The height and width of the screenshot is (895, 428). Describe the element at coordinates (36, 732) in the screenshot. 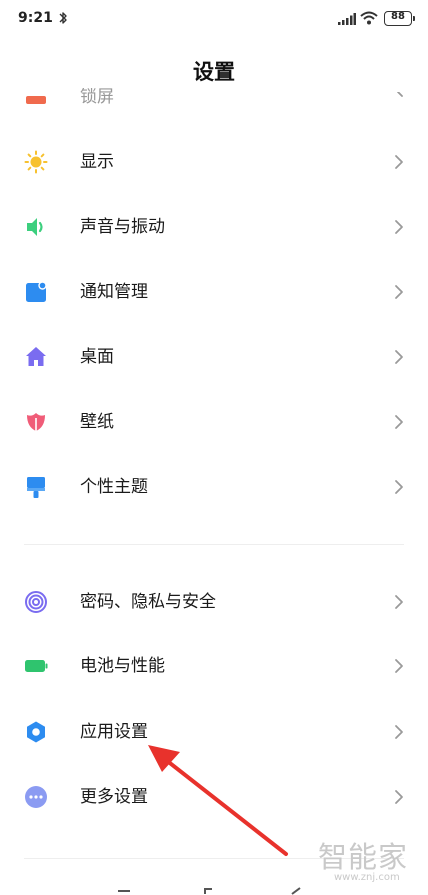

I see `gear-icon` at that location.